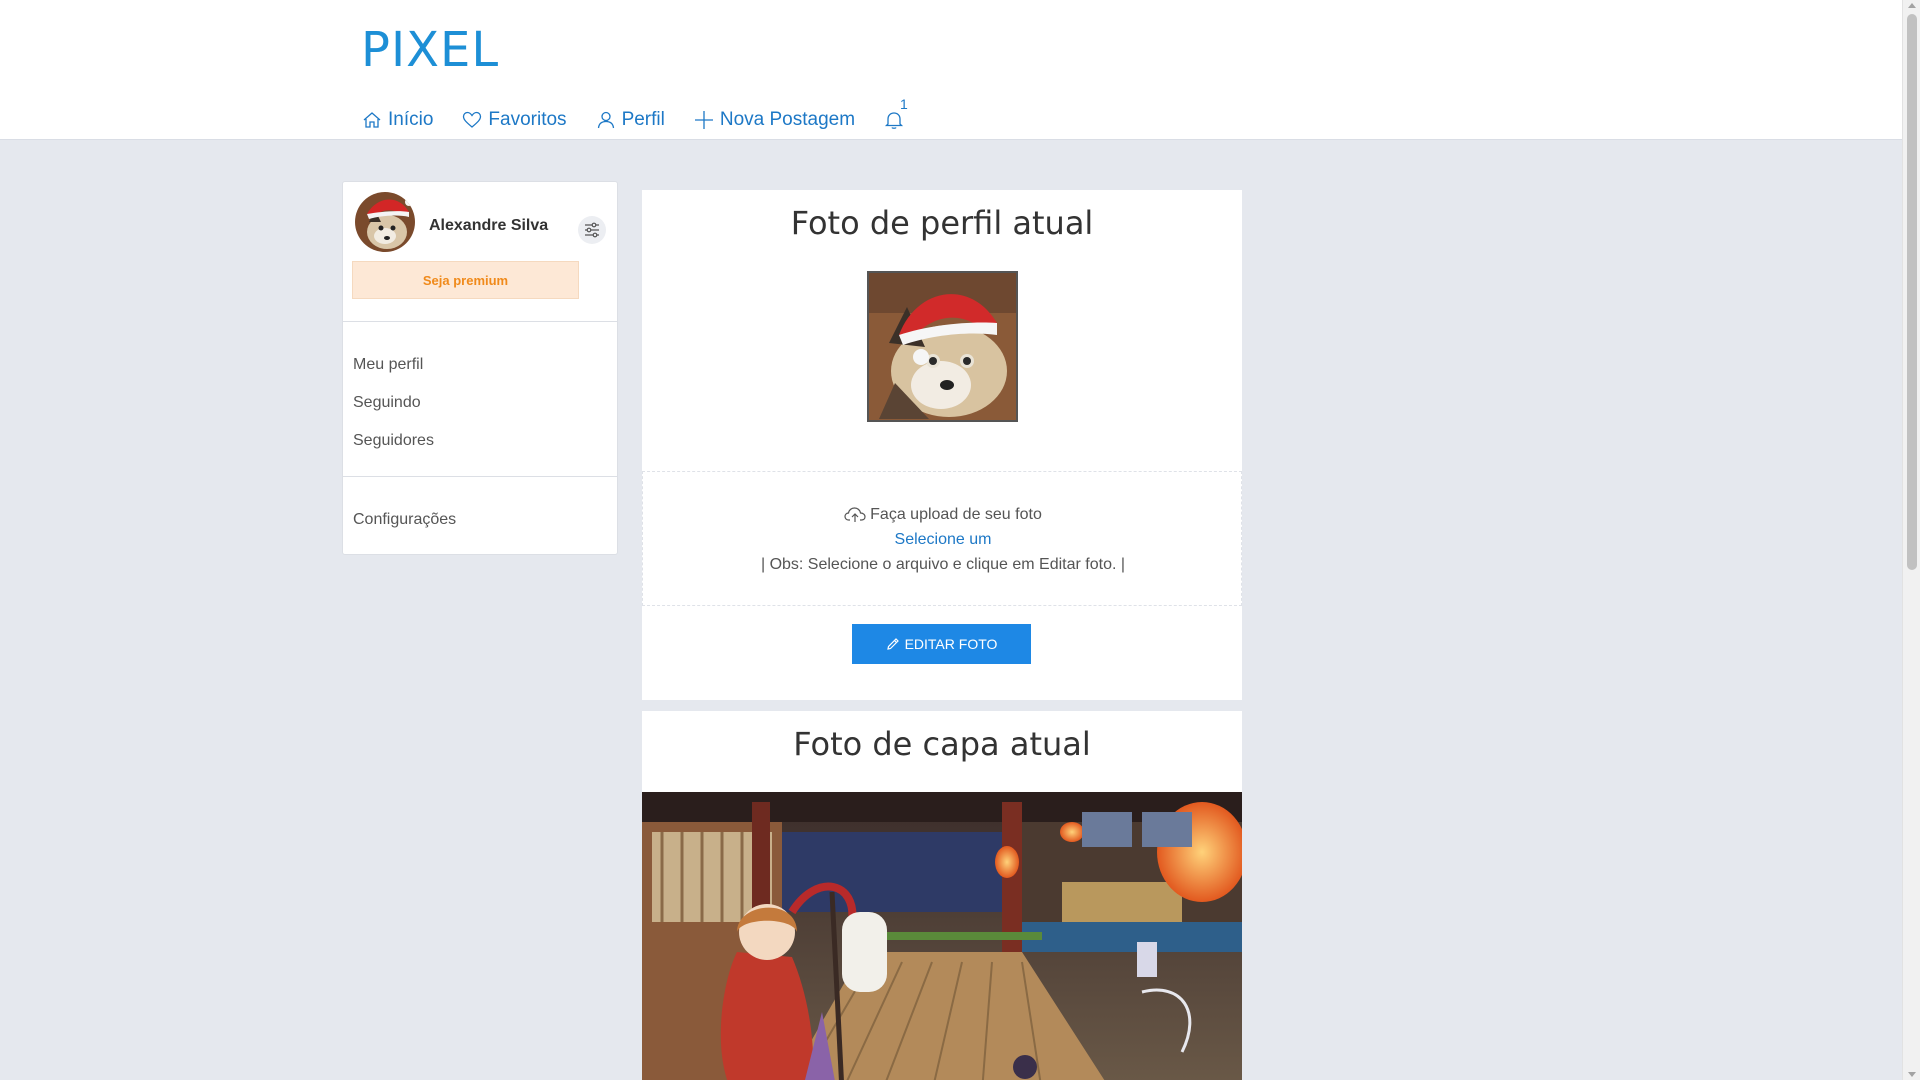 The width and height of the screenshot is (1920, 1080). I want to click on cloud-upload-icon, so click(855, 514).